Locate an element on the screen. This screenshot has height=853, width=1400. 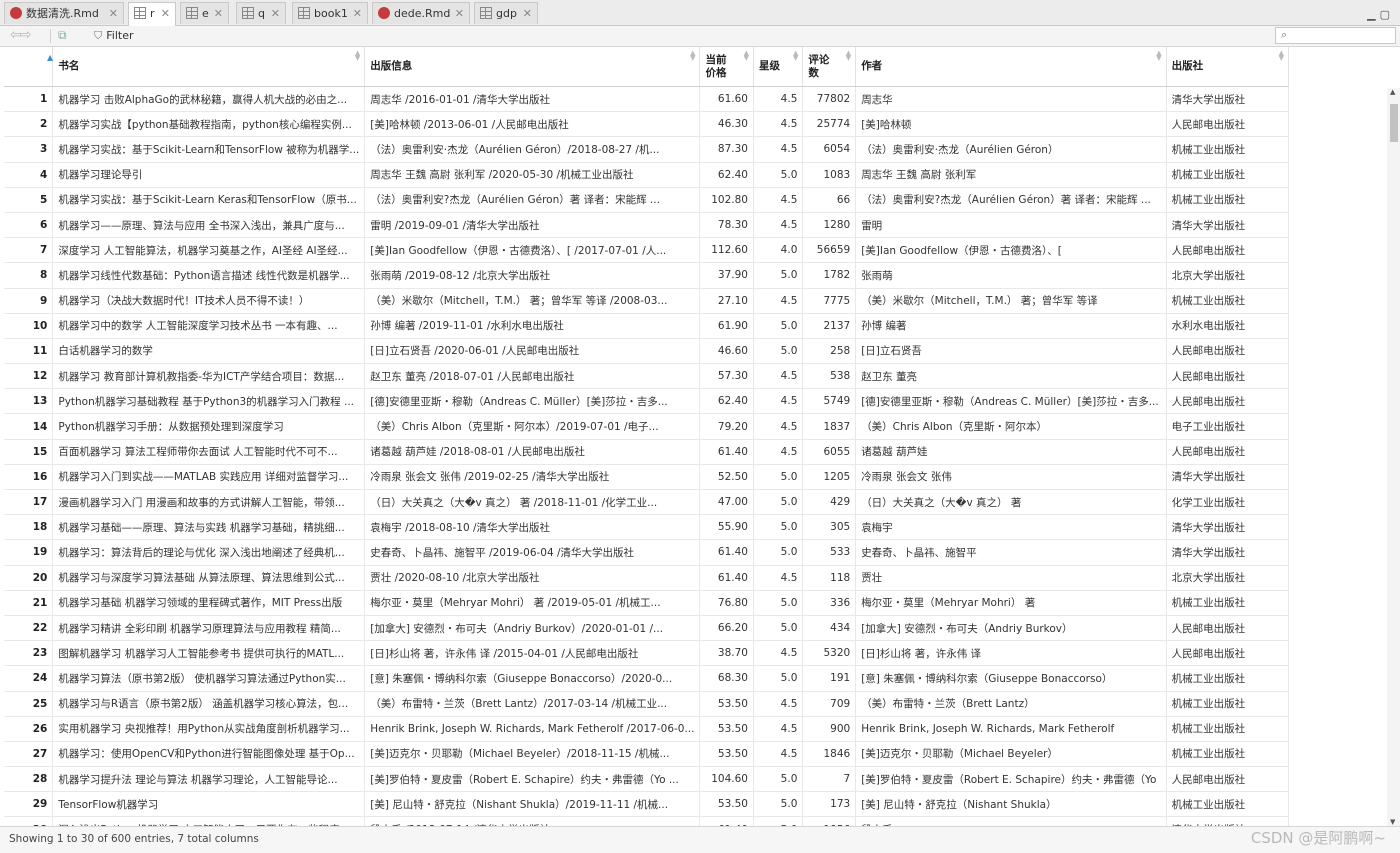
comments-cell: 336 is located at coordinates (829, 603).